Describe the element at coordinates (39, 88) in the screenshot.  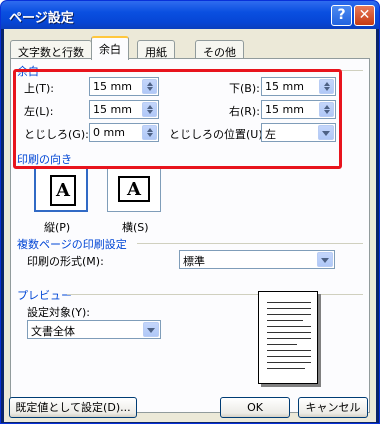
I see `top-margin-label: 上(T):` at that location.